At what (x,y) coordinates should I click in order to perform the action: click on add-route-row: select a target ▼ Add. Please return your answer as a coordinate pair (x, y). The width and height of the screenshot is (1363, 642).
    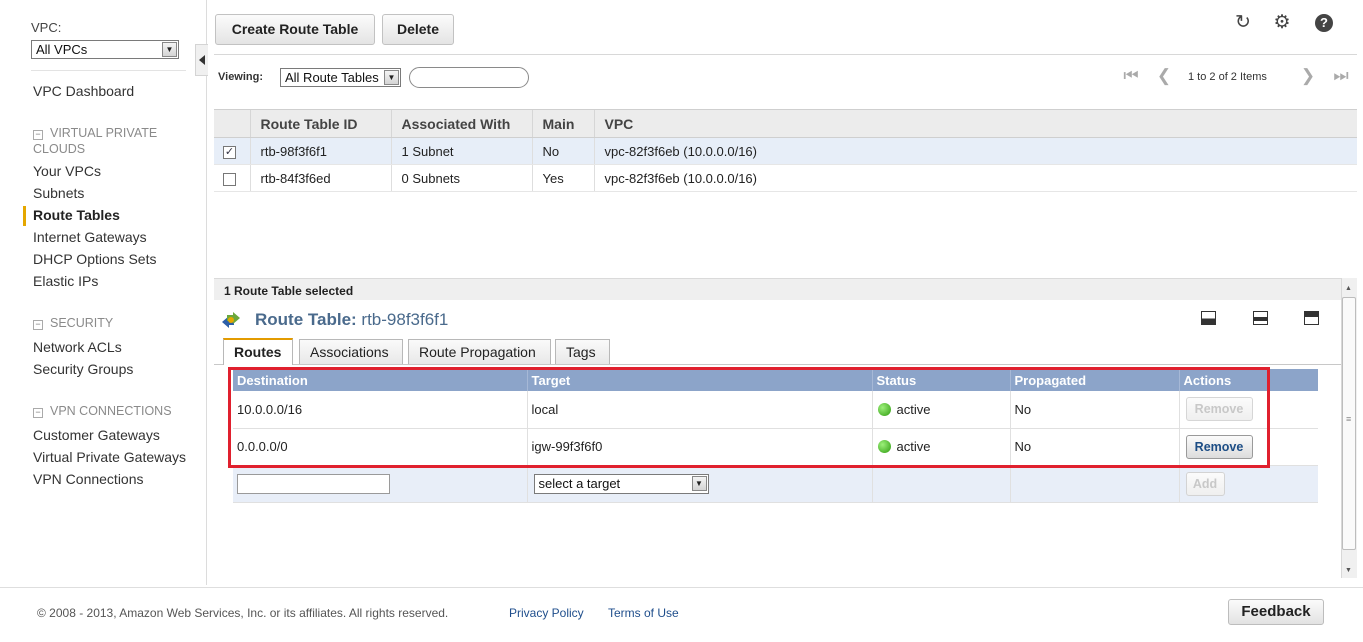
    Looking at the image, I should click on (775, 484).